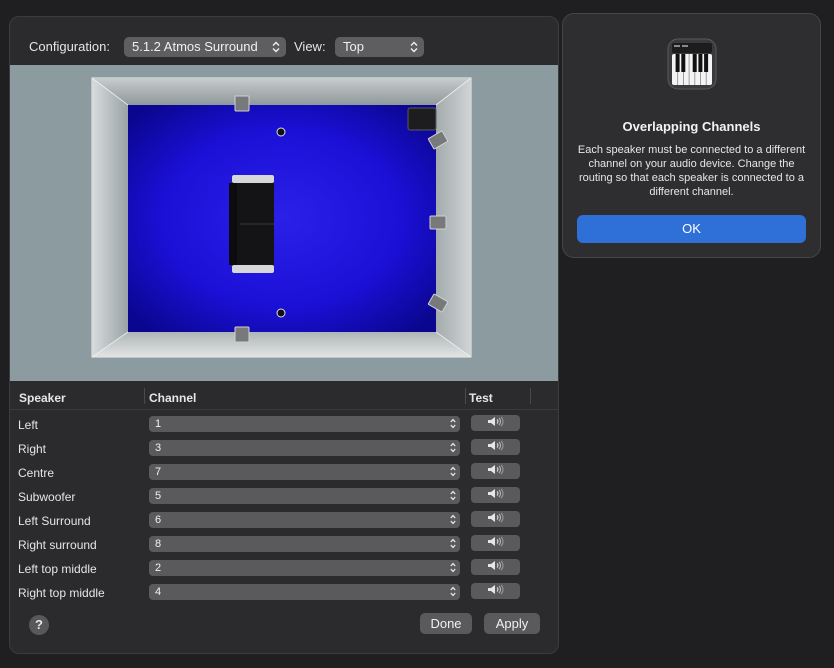 Image resolution: width=834 pixels, height=668 pixels. I want to click on table-row: Subwoofer 5, so click(284, 497).